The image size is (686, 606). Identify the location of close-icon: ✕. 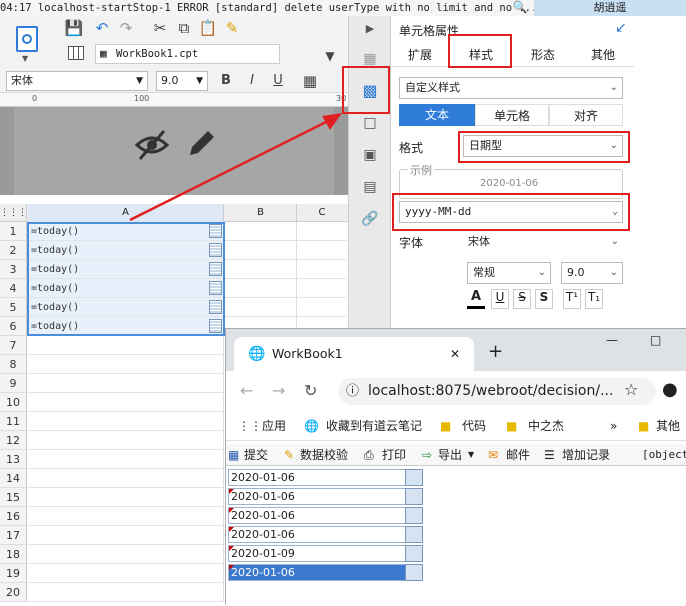
(455, 354).